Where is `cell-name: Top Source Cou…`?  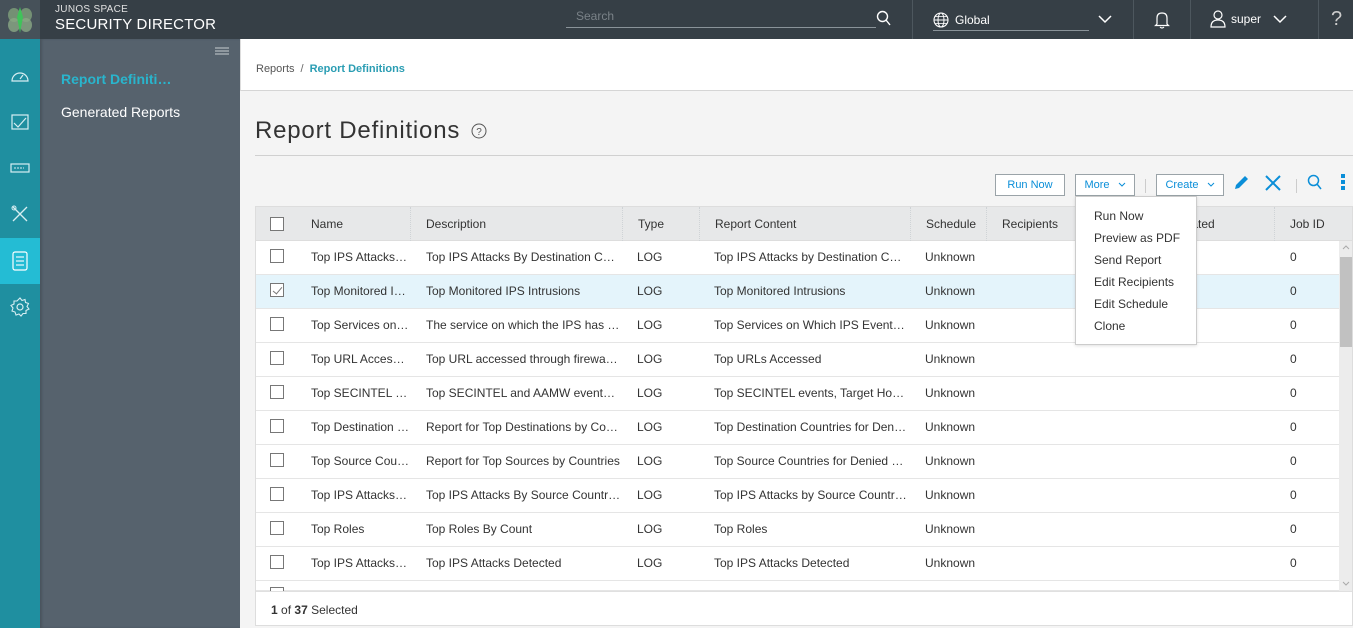 cell-name: Top Source Cou… is located at coordinates (360, 461).